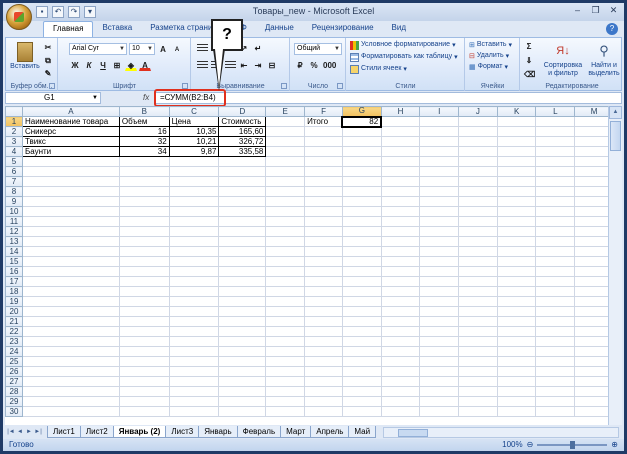 This screenshot has width=627, height=454. What do you see at coordinates (145, 65) in the screenshot?
I see `font-color-icon: A` at bounding box center [145, 65].